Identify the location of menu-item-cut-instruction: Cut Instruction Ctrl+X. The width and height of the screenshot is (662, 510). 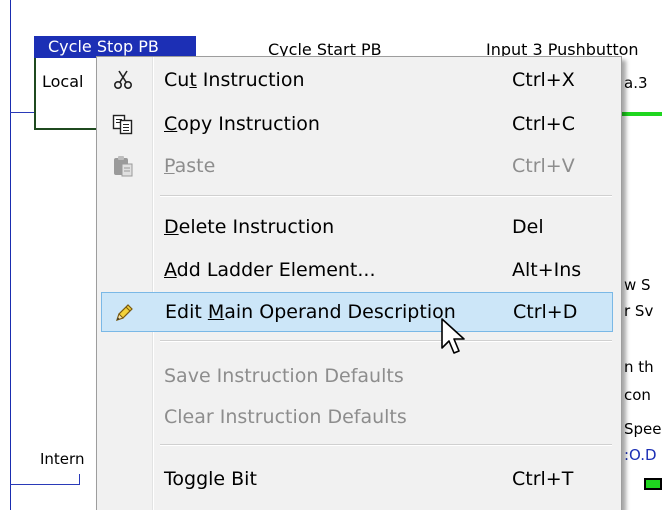
(359, 80).